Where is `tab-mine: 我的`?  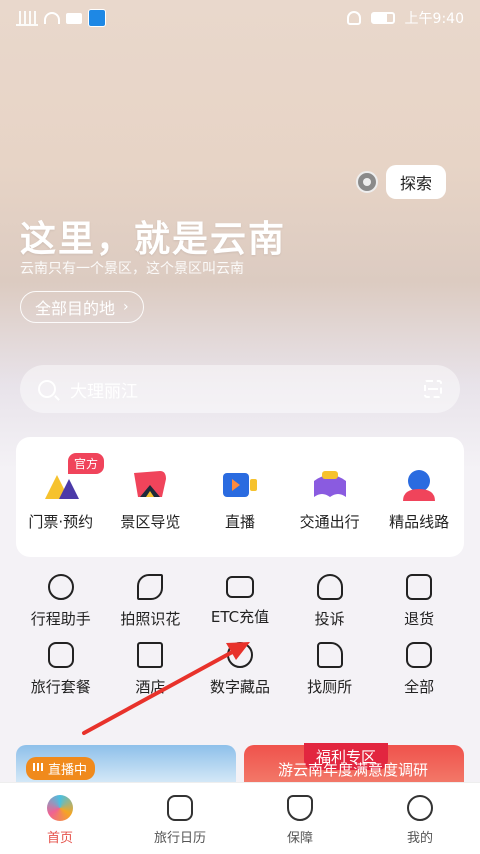
tab-mine: 我的 is located at coordinates (420, 818).